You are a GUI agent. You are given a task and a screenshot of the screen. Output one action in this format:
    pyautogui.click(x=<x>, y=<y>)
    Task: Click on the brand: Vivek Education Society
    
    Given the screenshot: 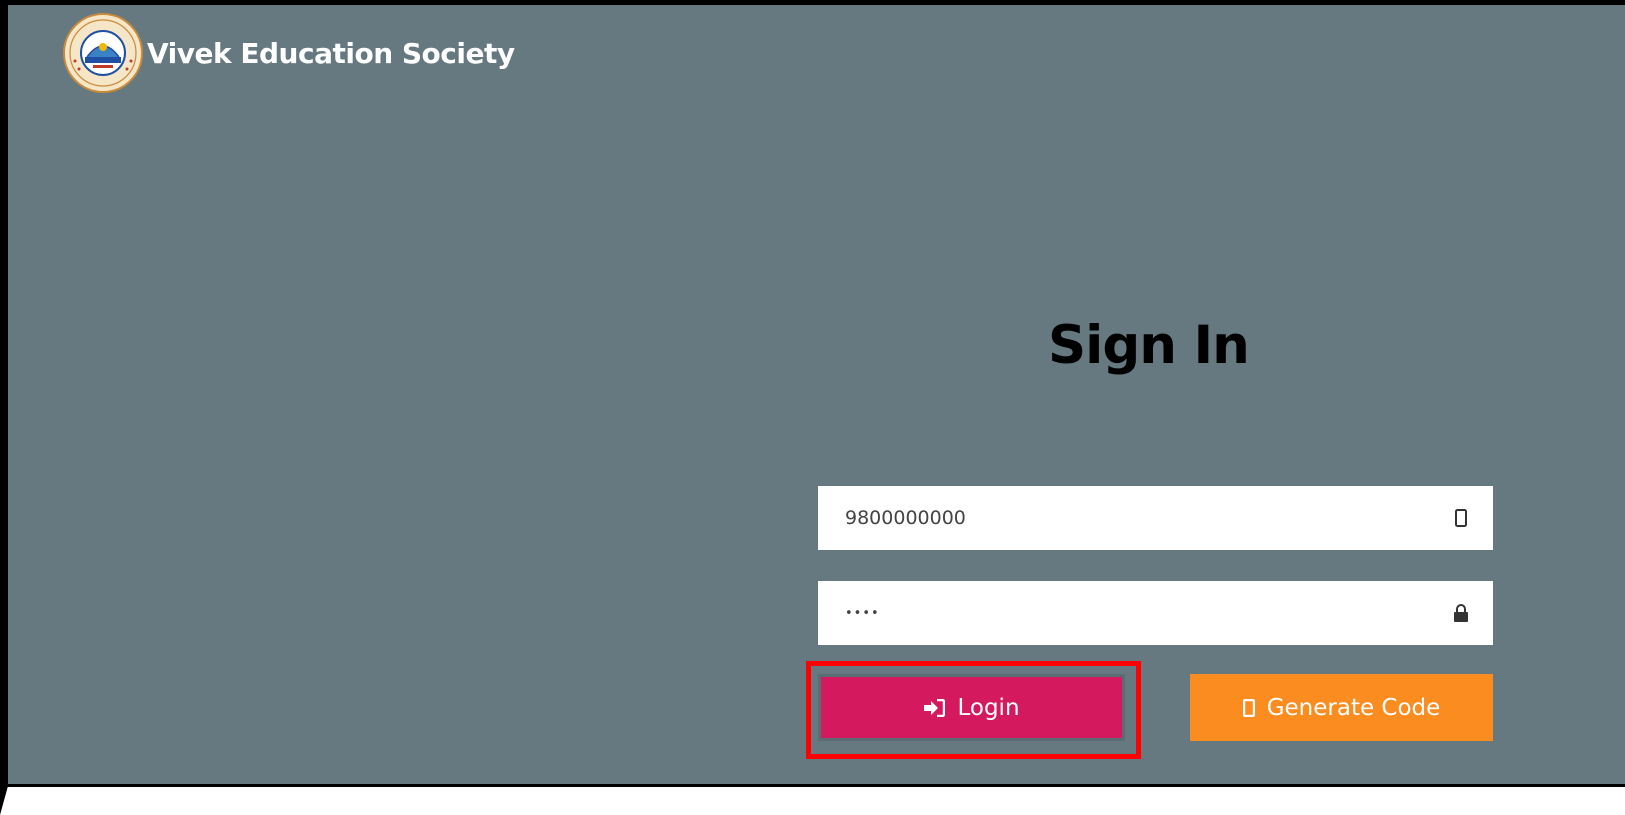 What is the action you would take?
    pyautogui.click(x=289, y=53)
    